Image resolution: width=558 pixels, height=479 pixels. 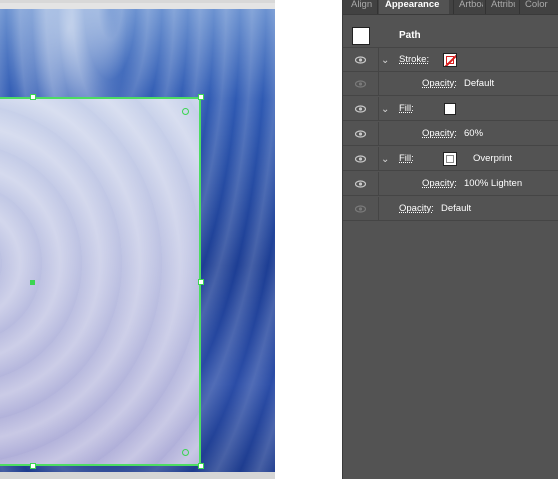 What do you see at coordinates (32, 282) in the screenshot?
I see `center-point` at bounding box center [32, 282].